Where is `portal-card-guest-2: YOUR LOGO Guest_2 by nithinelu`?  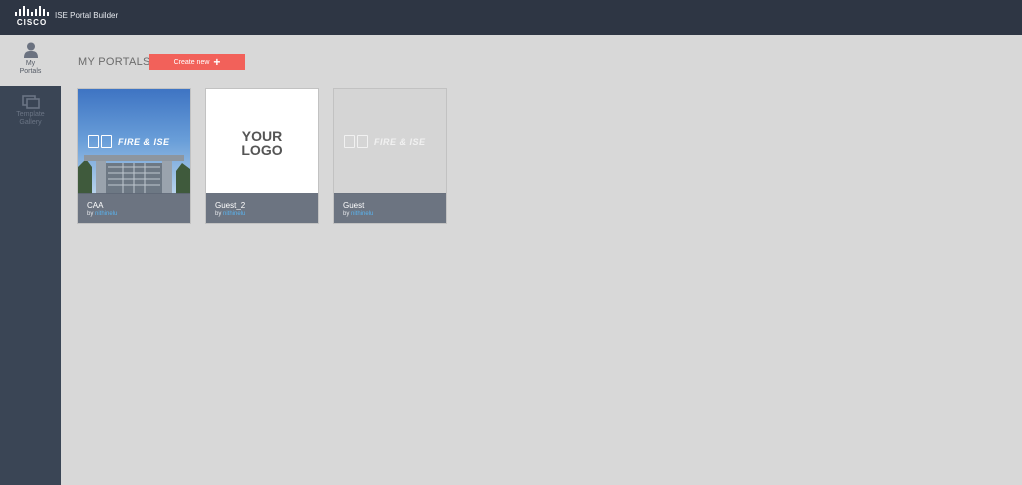
portal-card-guest-2: YOUR LOGO Guest_2 by nithinelu is located at coordinates (262, 156).